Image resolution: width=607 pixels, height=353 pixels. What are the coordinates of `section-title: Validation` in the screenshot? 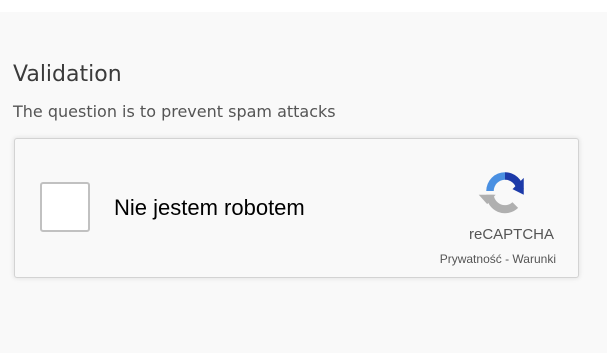 It's located at (67, 74).